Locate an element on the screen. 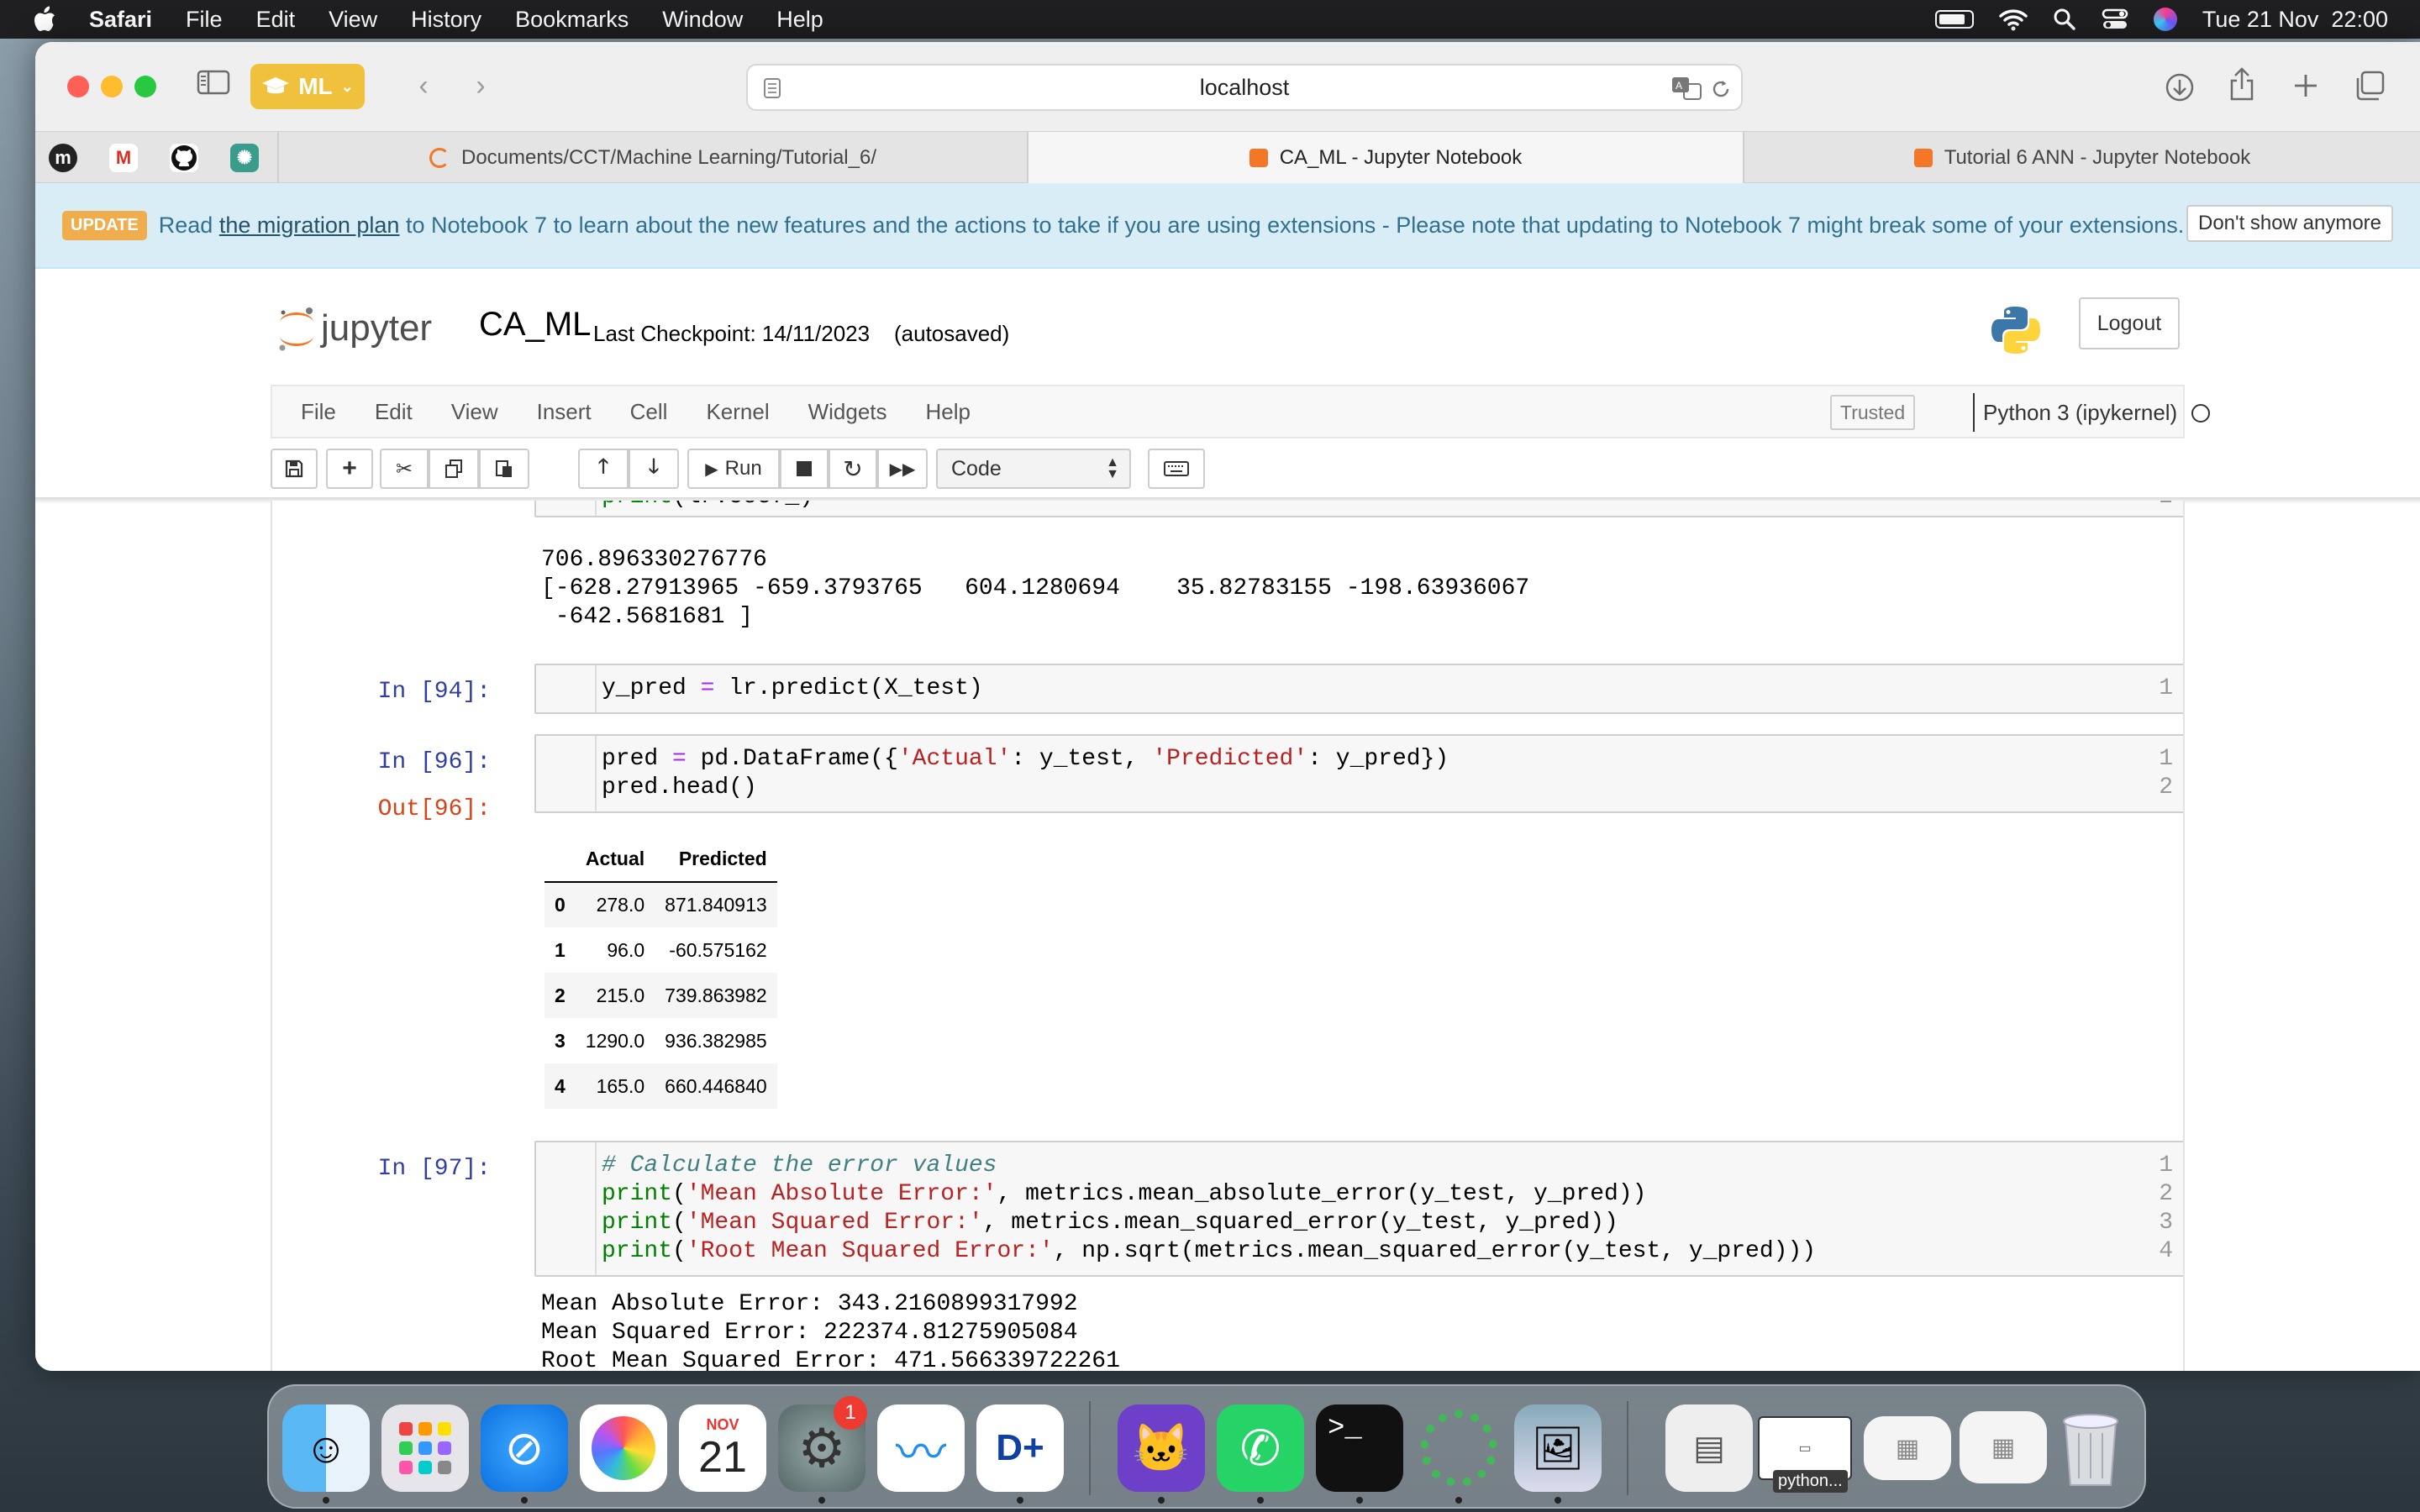  run-label: Run is located at coordinates (743, 468).